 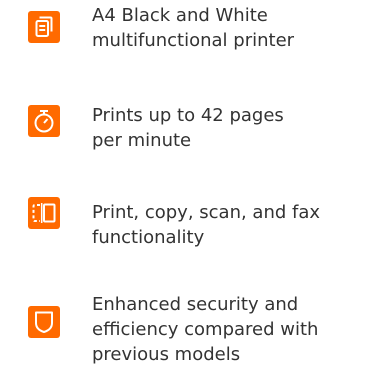 What do you see at coordinates (195, 304) in the screenshot?
I see `feature-text-line: Enhanced security and` at bounding box center [195, 304].